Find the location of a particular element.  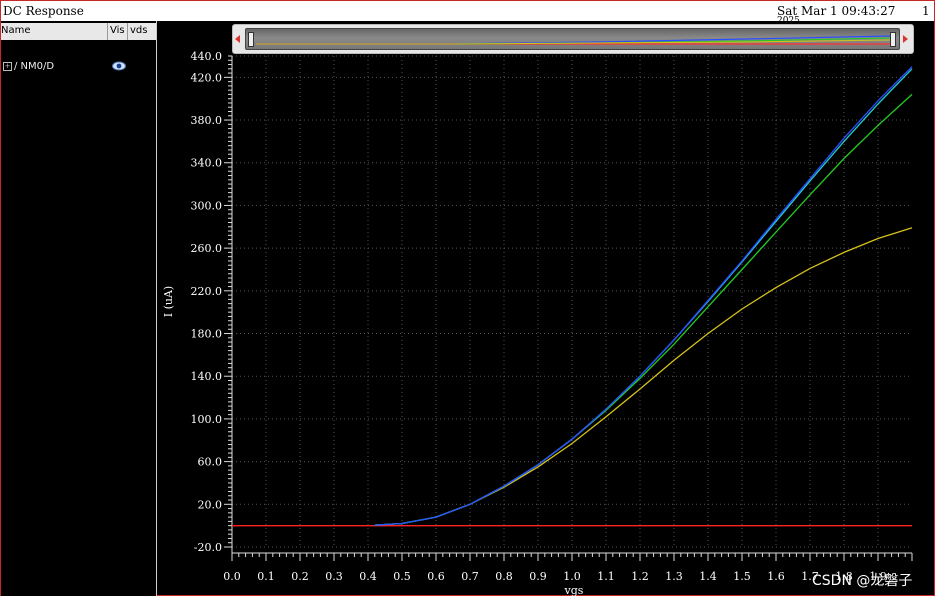

y-tick-label: 100.0 is located at coordinates (207, 419).